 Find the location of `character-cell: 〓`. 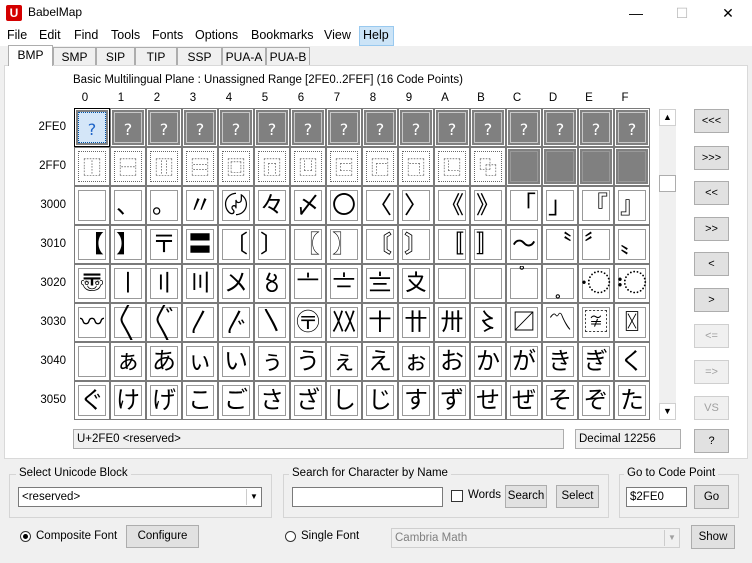

character-cell: 〓 is located at coordinates (200, 244).